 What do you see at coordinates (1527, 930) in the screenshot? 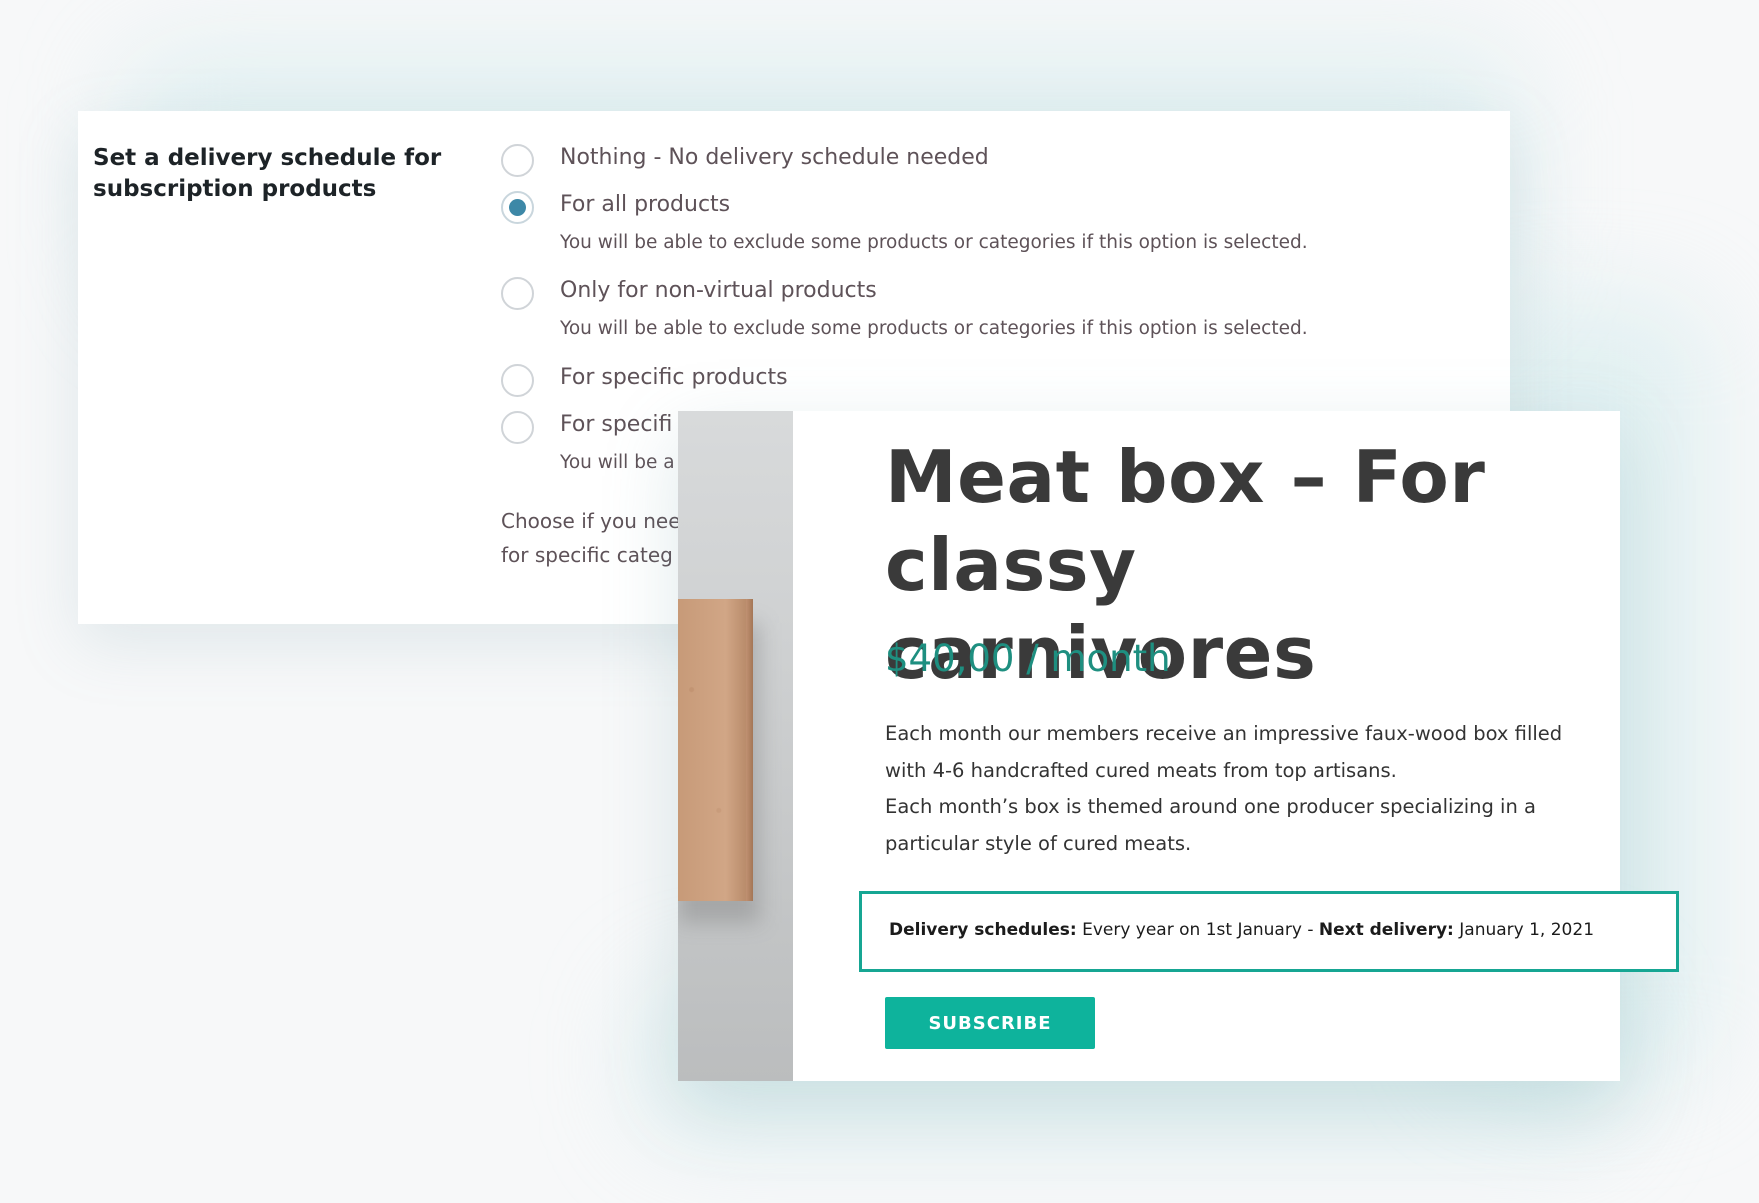
I see `next-delivery-value: January 1, 2021` at bounding box center [1527, 930].